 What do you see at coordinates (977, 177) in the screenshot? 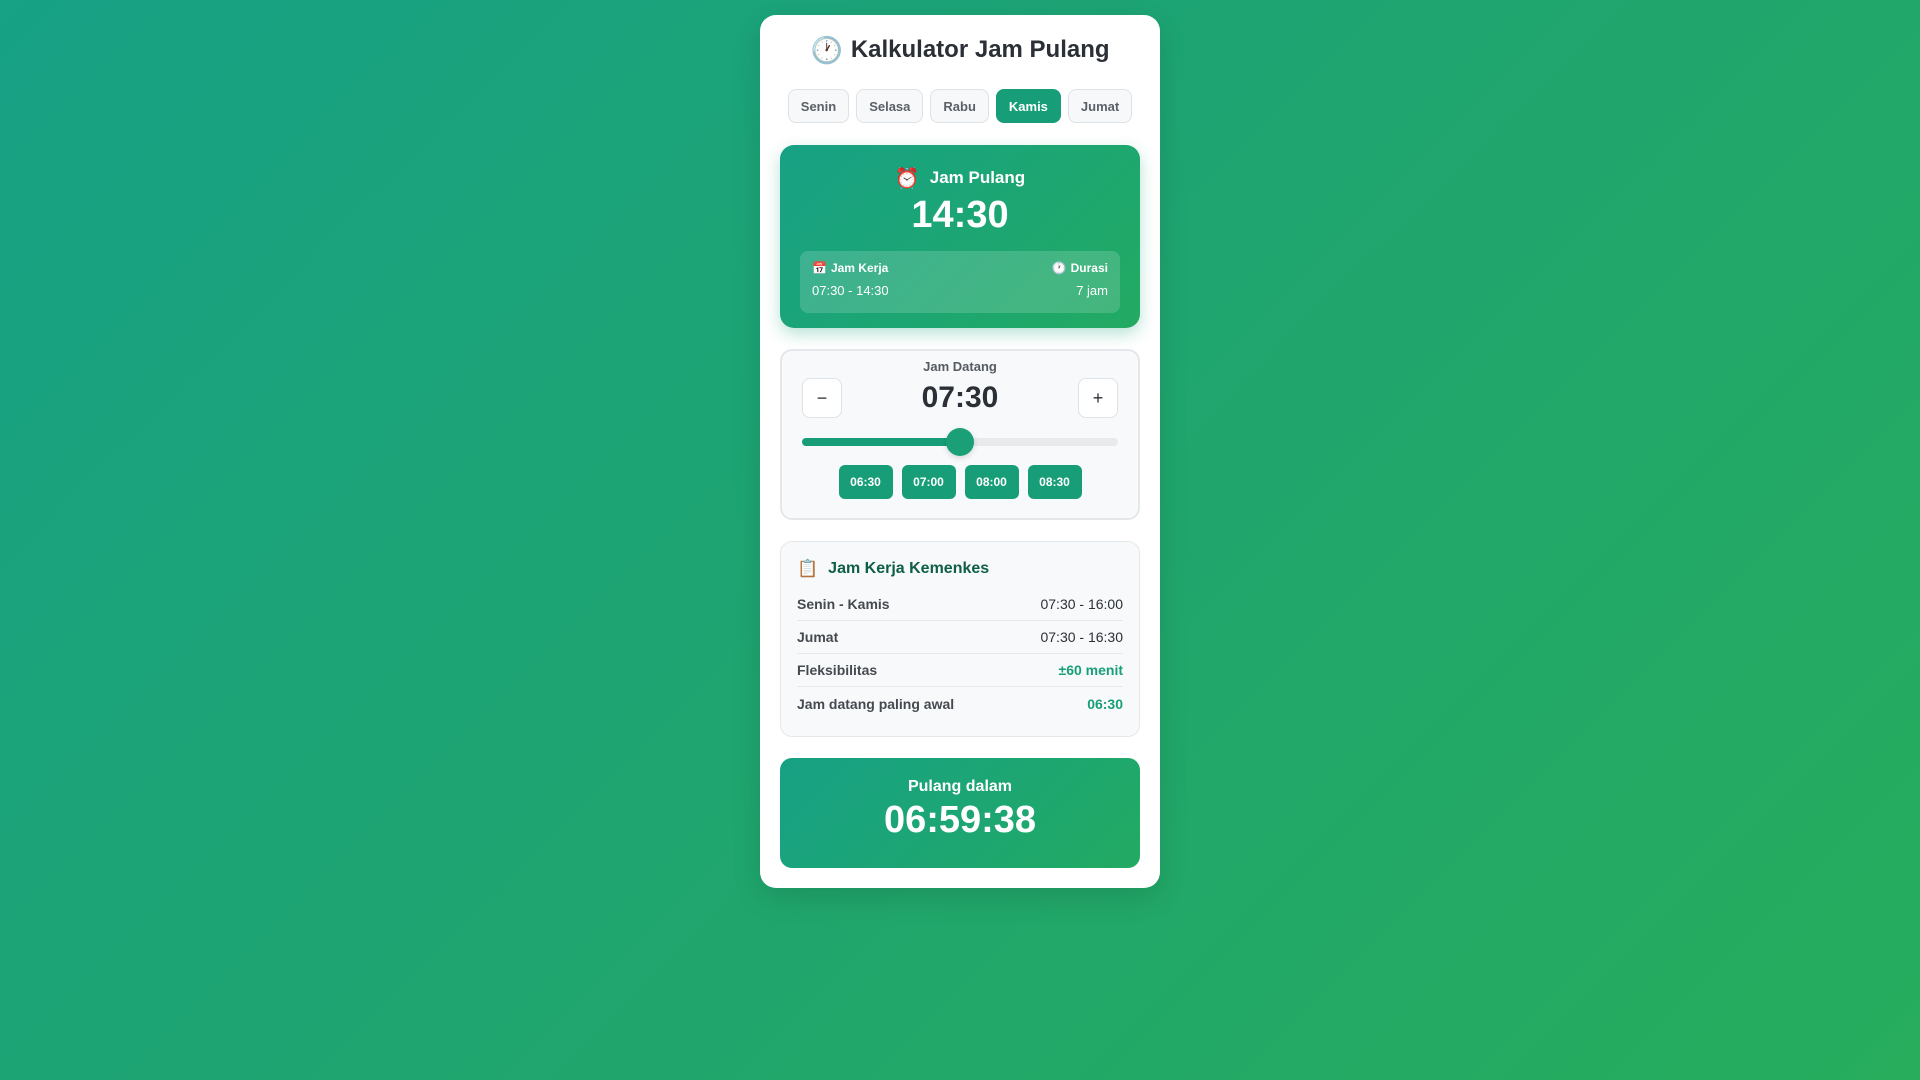
I see `departure-label-text: Jam Pulang` at bounding box center [977, 177].